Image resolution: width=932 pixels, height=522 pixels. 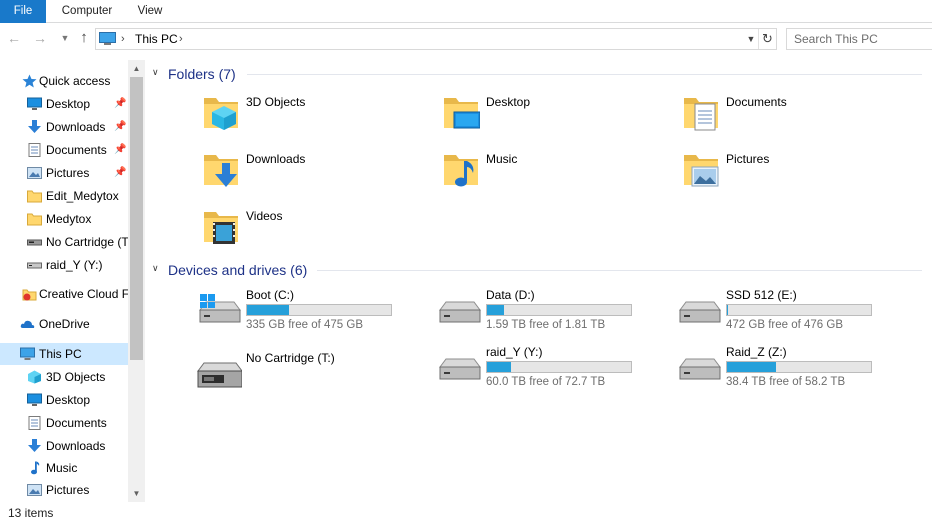 I want to click on sidebar-item-creative-cloud: Creative Cloud Fil, so click(x=64, y=294).